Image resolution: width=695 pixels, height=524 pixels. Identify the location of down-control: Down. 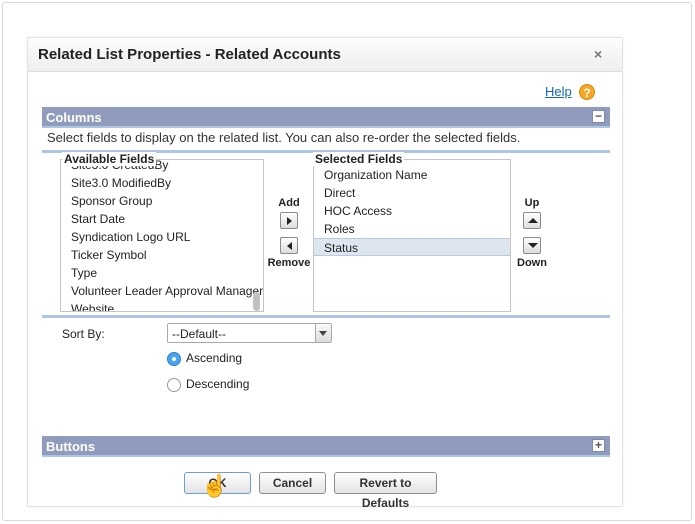
(532, 253).